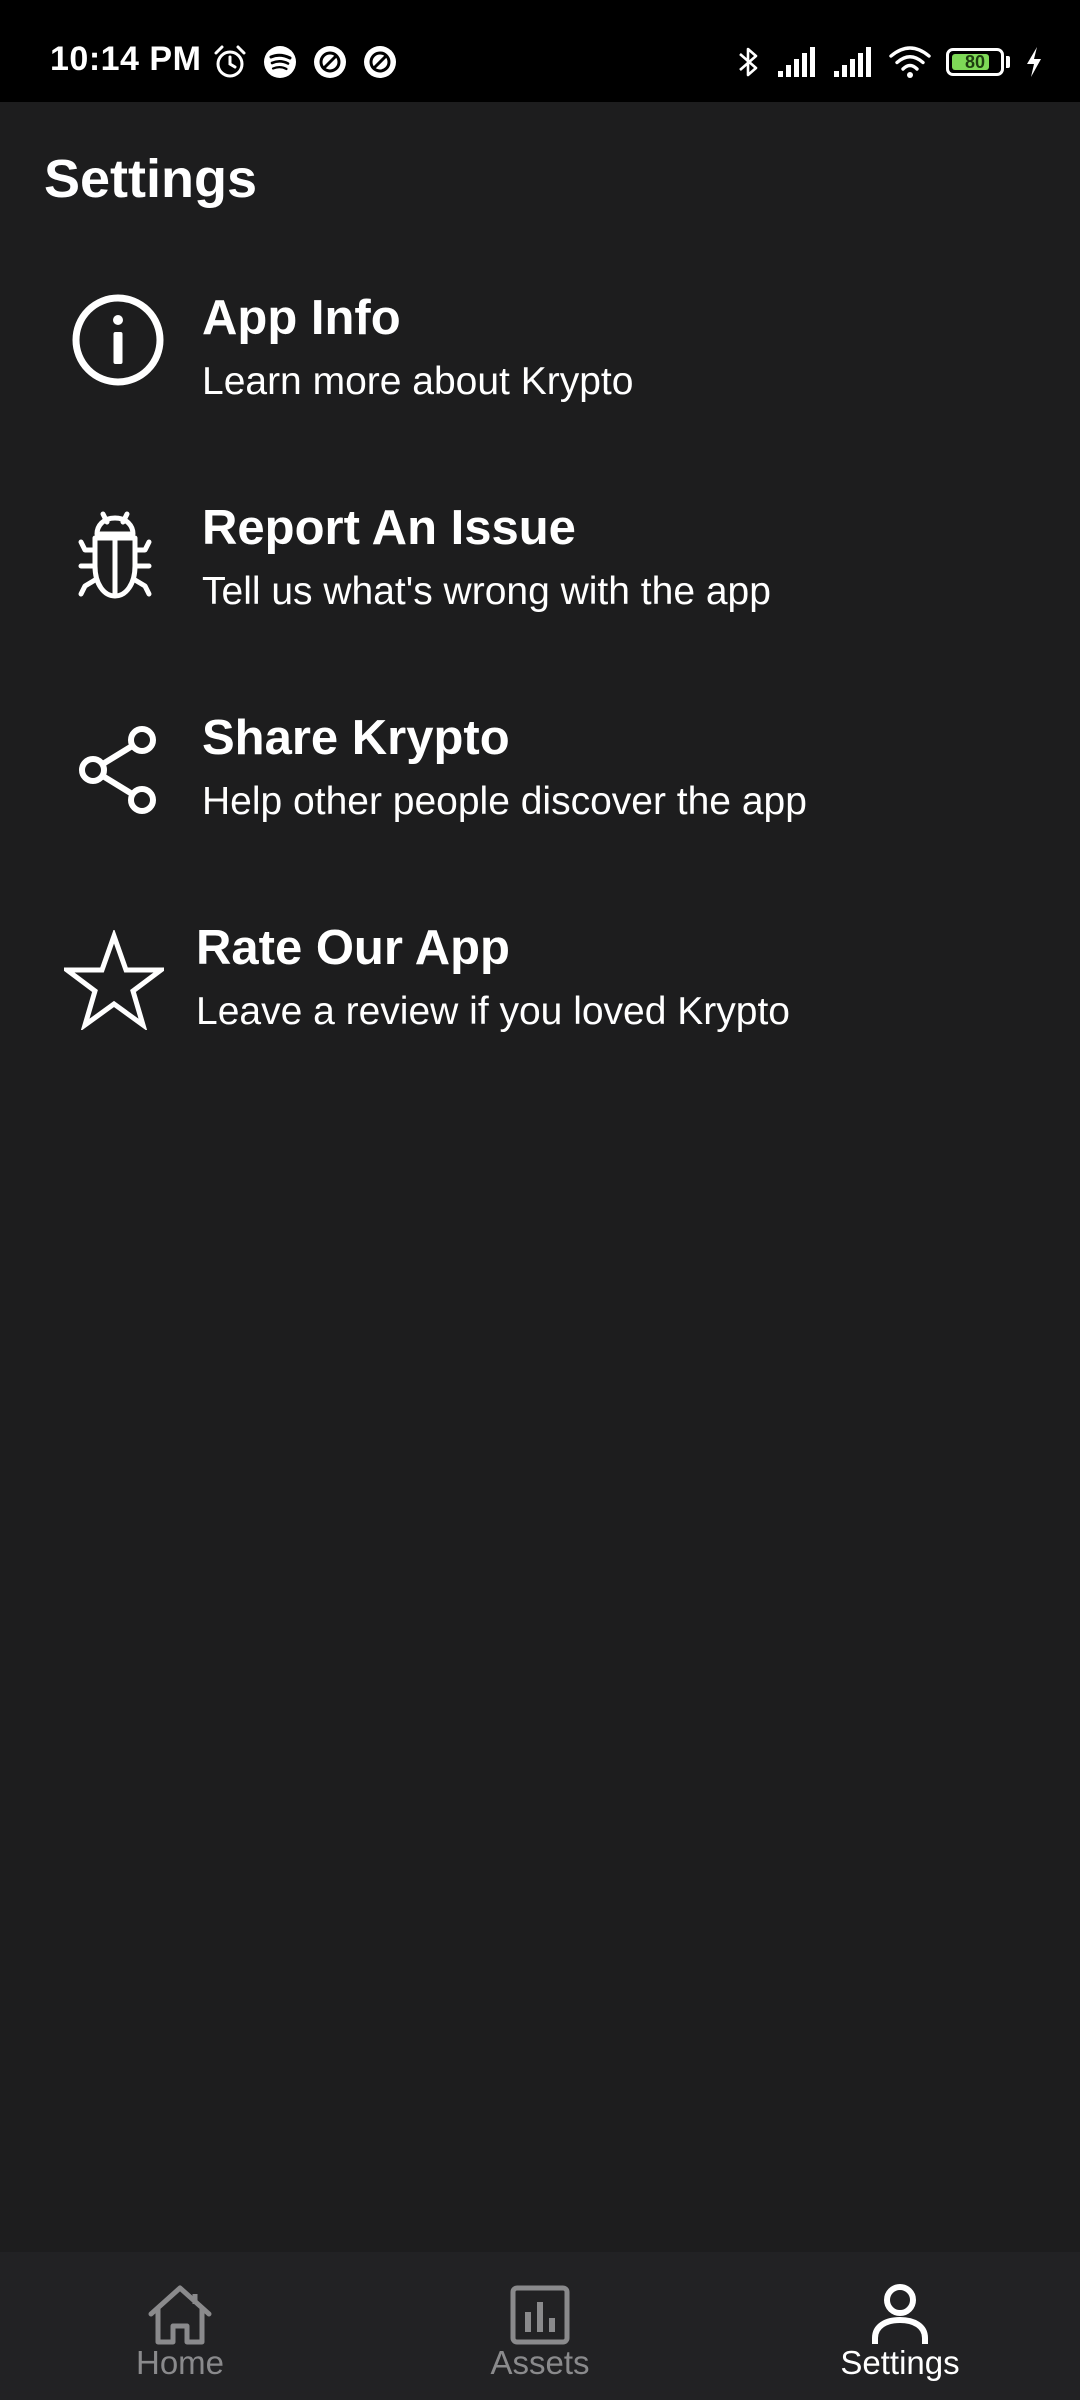 This screenshot has height=2400, width=1080. I want to click on settings-item-app-info: App Info Learn more about Krypto, so click(540, 380).